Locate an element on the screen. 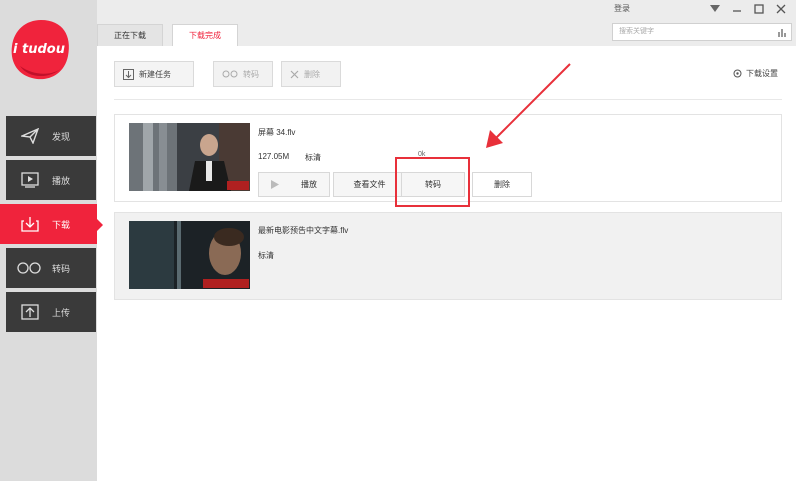 The width and height of the screenshot is (796, 481). play-label: 播放 is located at coordinates (309, 184).